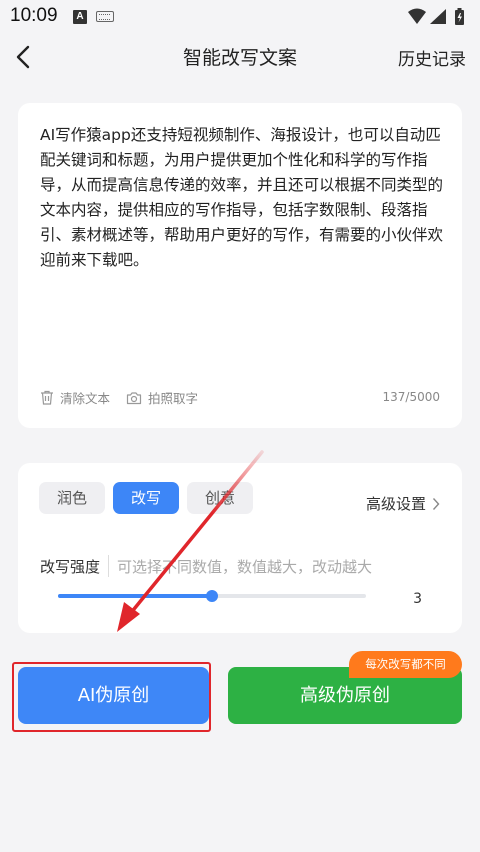  I want to click on photo-text-button: 拍照取字, so click(162, 397).